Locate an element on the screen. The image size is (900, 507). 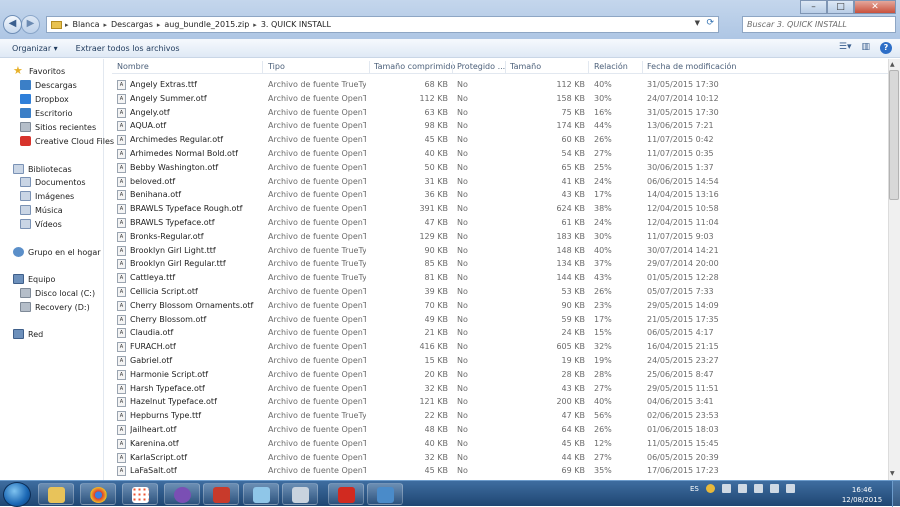
forward-button: ▶ is located at coordinates (30, 24).